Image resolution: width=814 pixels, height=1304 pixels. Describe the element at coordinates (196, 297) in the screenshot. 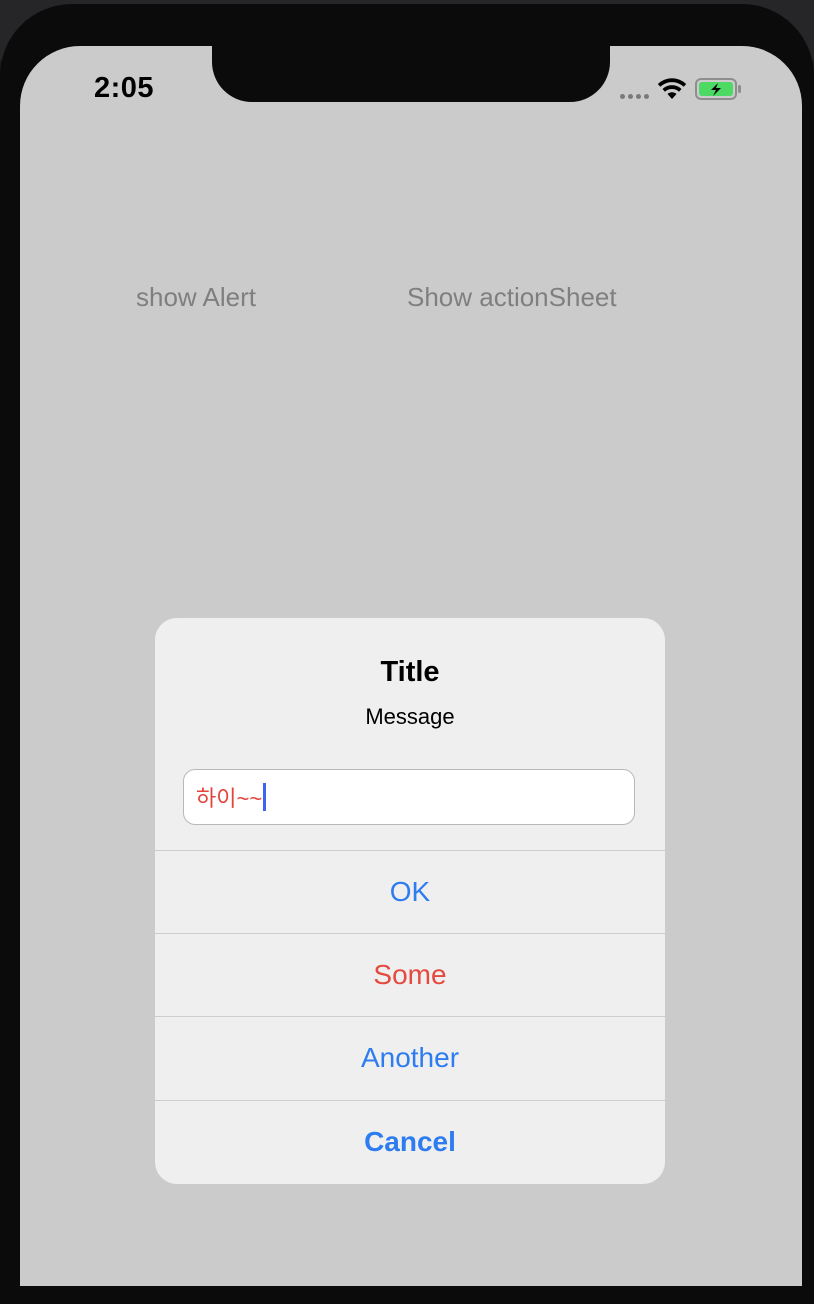

I see `show-alert-button: show Alert` at that location.